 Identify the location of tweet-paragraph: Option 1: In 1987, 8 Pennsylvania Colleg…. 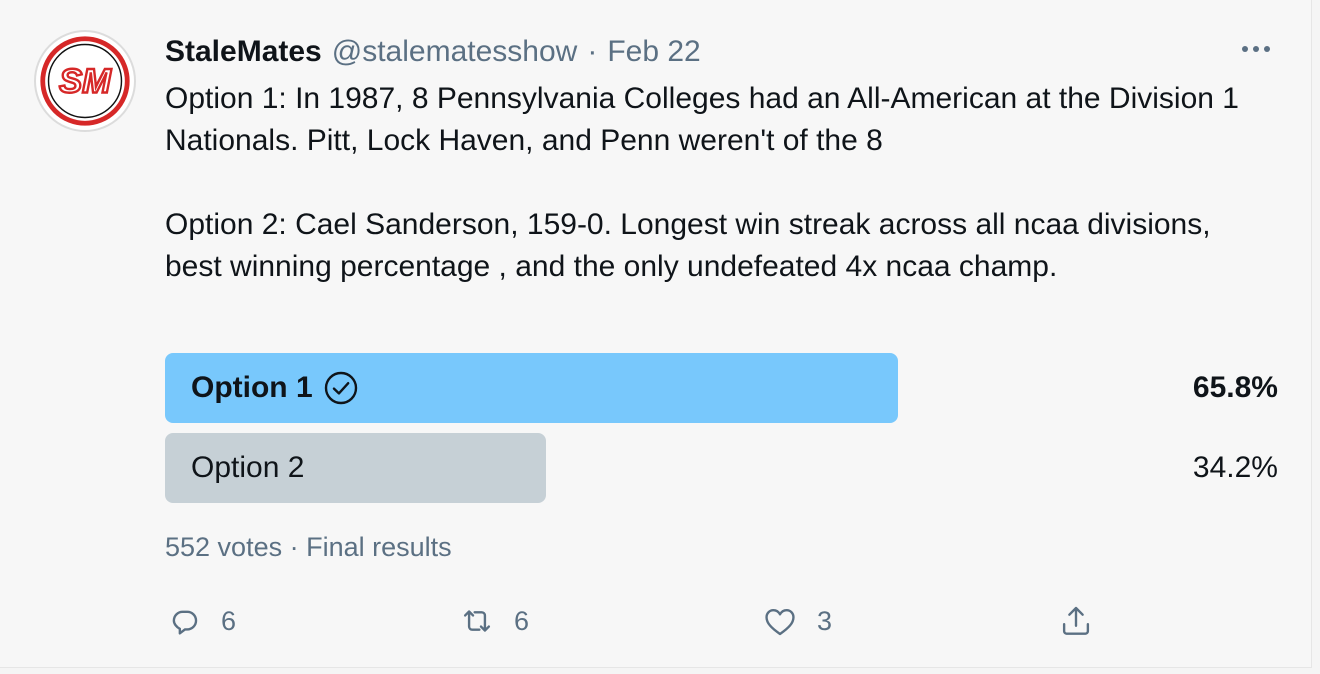
(702, 119).